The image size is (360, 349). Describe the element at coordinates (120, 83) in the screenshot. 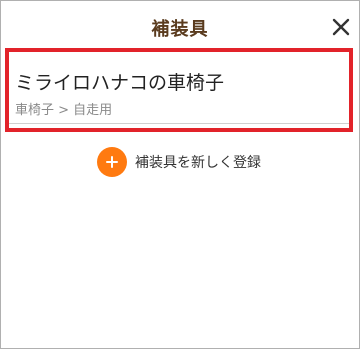

I see `device-name: ミライロハナコの車椅子` at that location.